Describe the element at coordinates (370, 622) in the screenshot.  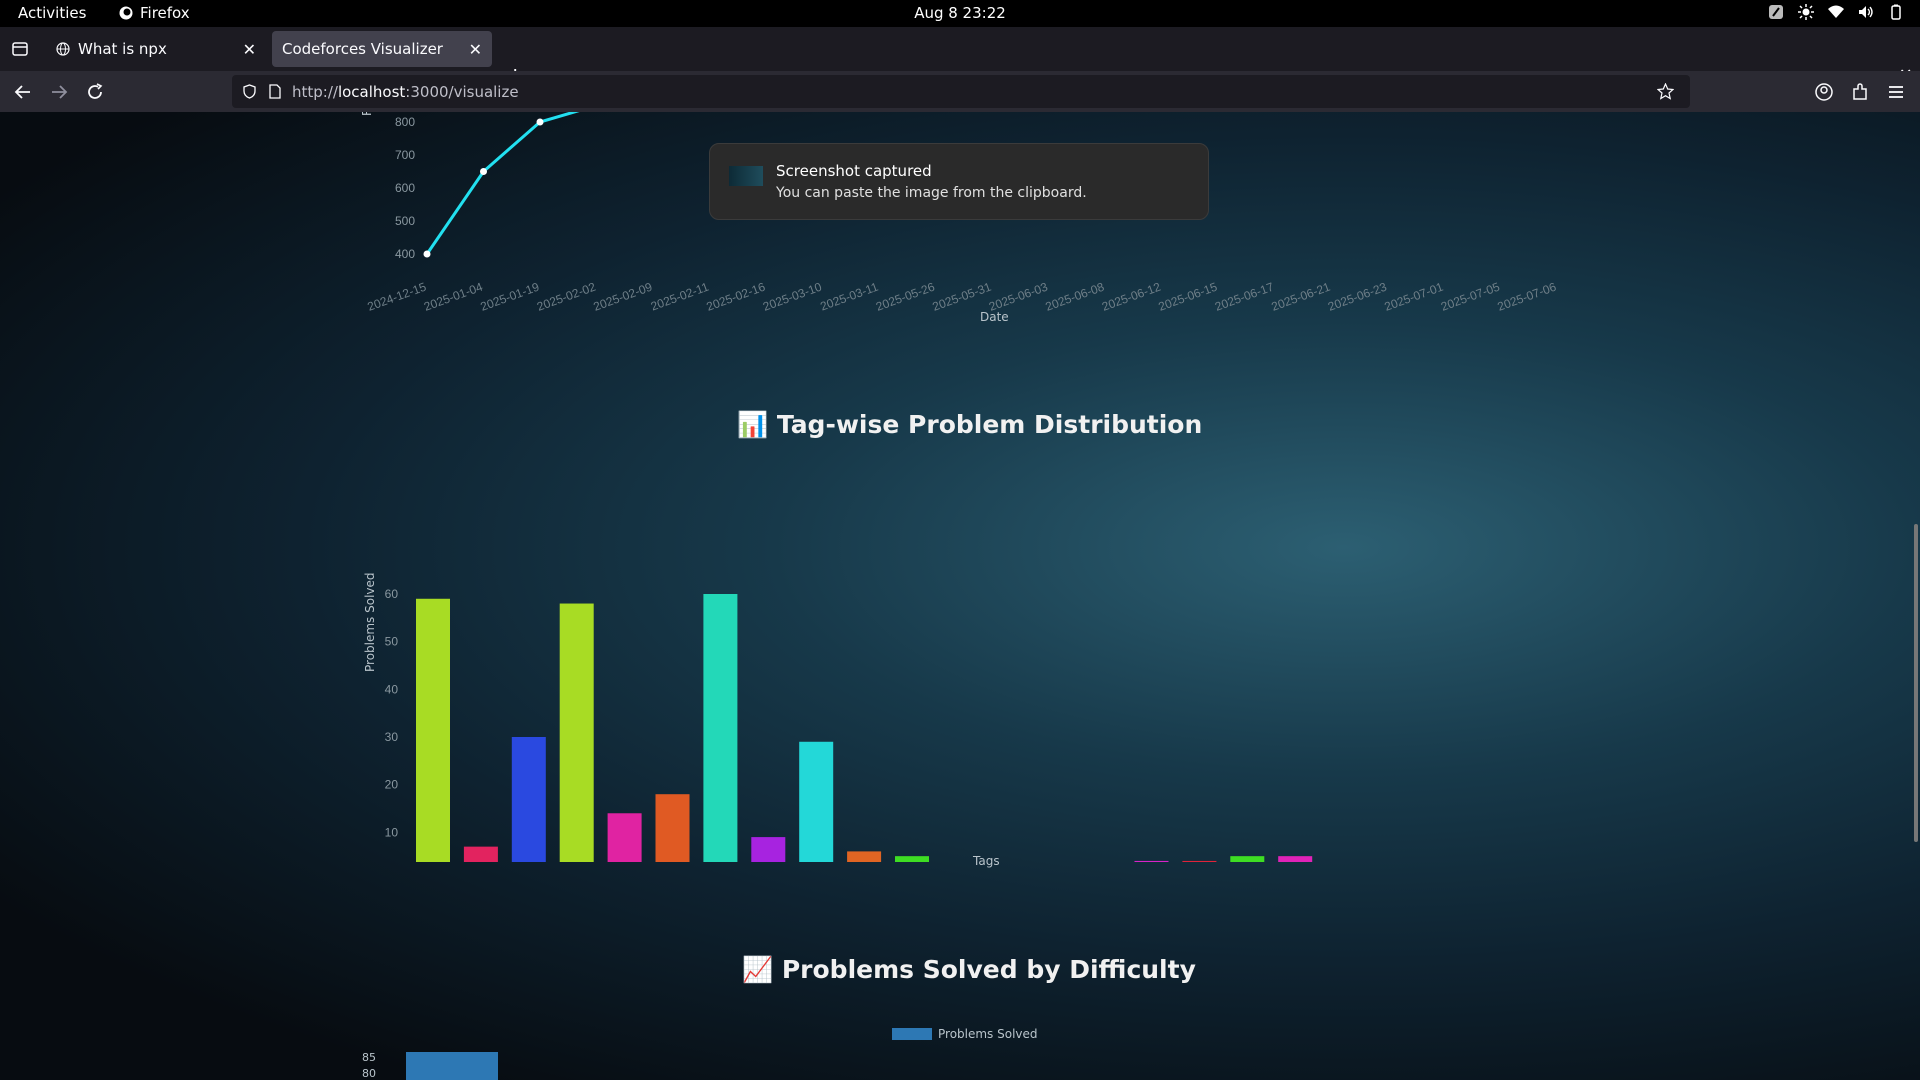
I see `tag-ylabel: Problems Solved` at that location.